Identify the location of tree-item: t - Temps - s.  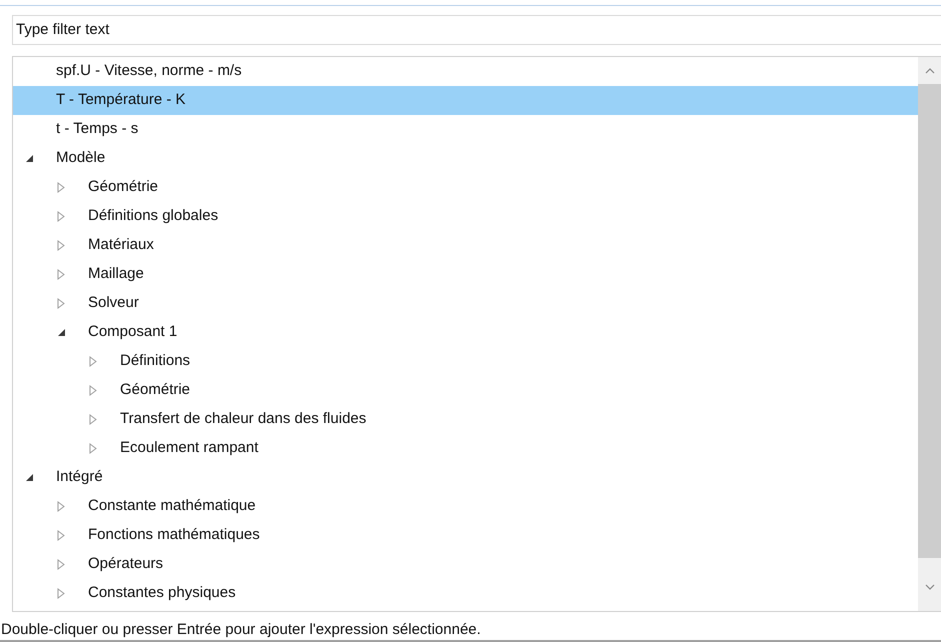
(465, 129).